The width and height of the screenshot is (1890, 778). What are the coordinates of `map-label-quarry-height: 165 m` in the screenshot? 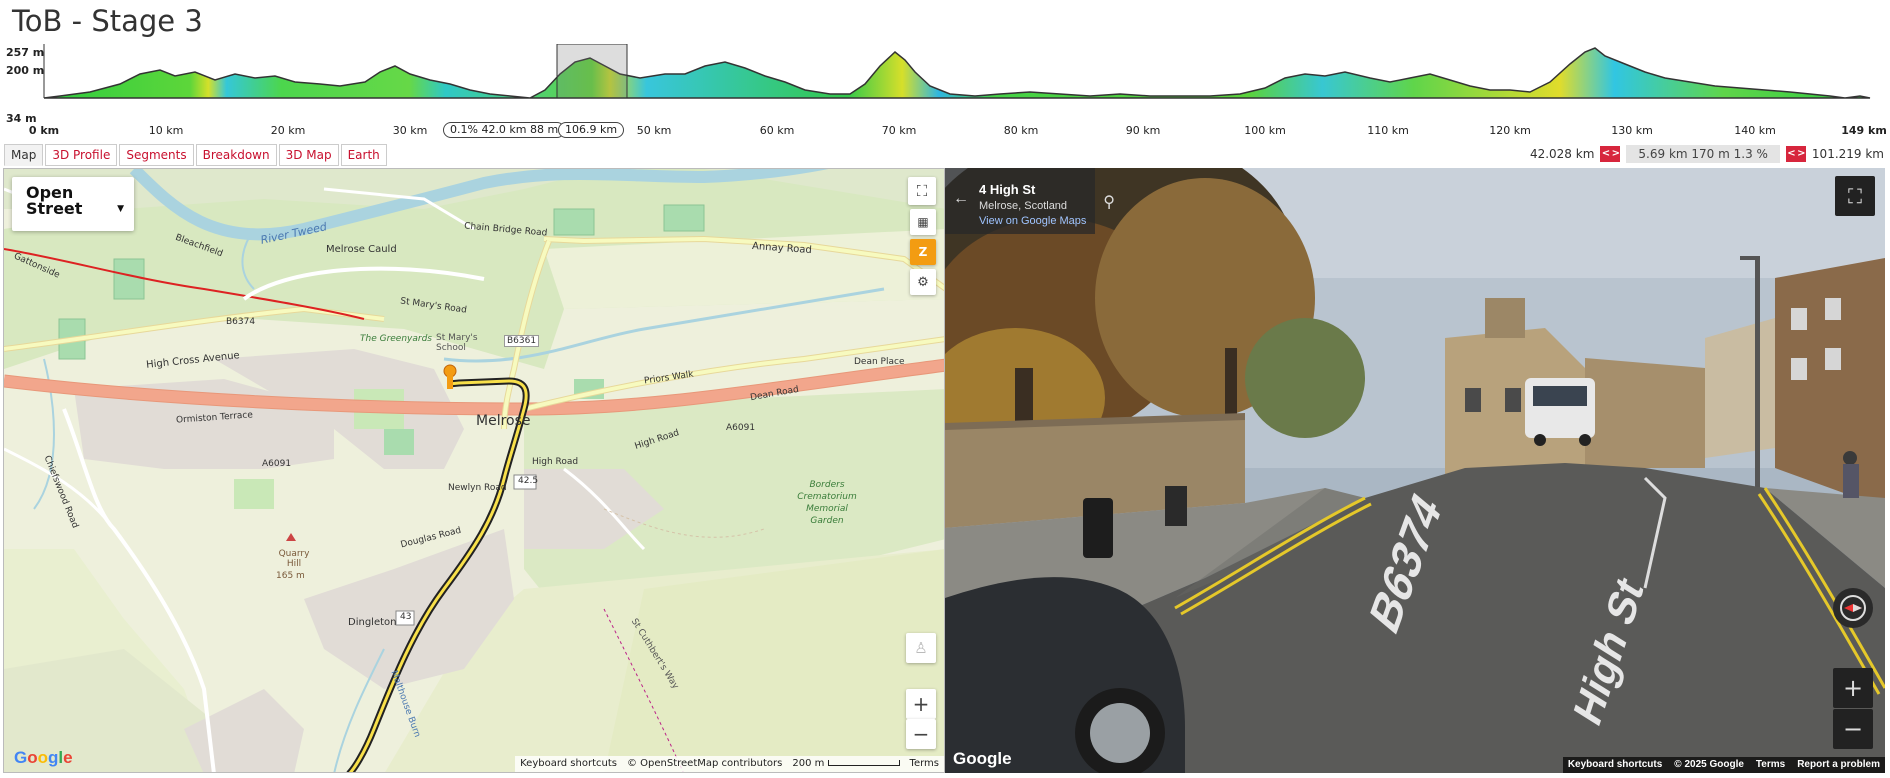 It's located at (290, 576).